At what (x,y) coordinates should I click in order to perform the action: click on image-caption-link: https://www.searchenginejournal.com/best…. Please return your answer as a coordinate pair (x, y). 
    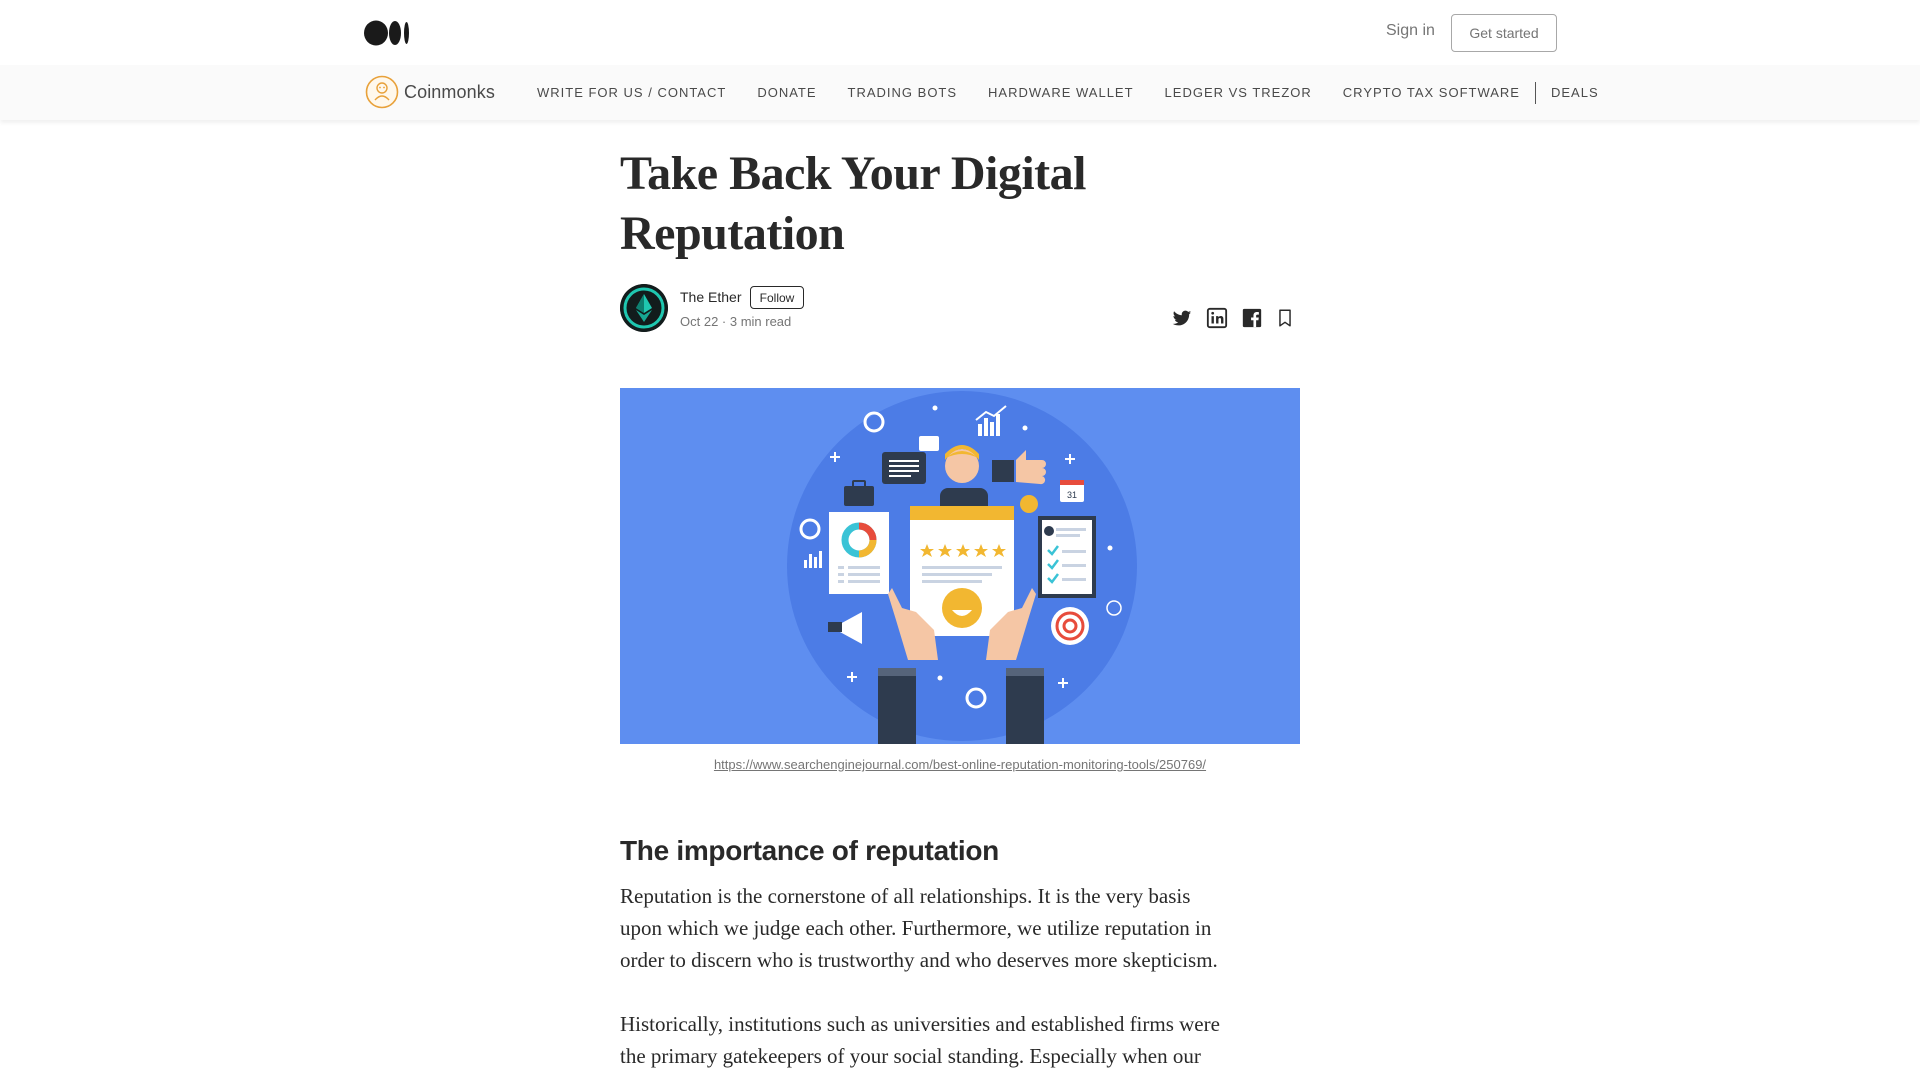
    Looking at the image, I should click on (960, 764).